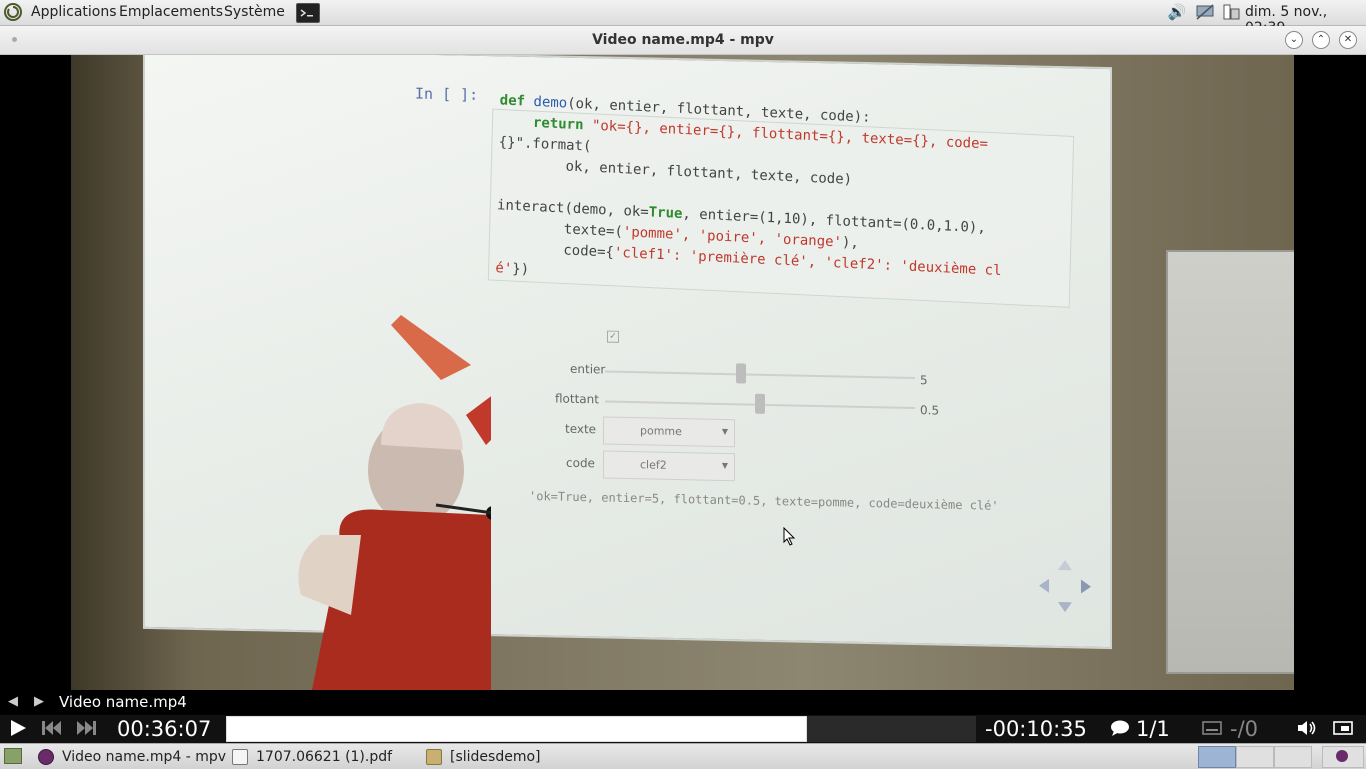  I want to click on volume-icon, so click(1307, 730).